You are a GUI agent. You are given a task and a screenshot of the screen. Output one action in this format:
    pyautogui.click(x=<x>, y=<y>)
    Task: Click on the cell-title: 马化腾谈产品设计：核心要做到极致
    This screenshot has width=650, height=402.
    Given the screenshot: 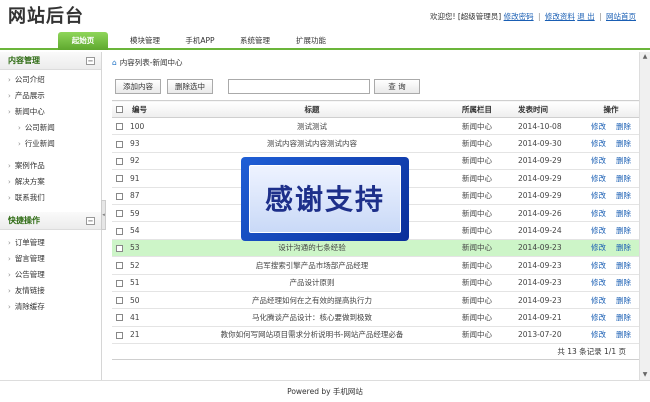 What is the action you would take?
    pyautogui.click(x=312, y=317)
    